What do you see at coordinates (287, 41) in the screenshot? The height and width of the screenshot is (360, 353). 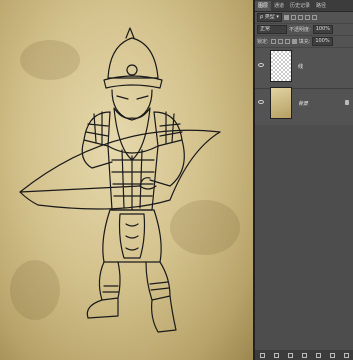 I see `lock-move-icon` at bounding box center [287, 41].